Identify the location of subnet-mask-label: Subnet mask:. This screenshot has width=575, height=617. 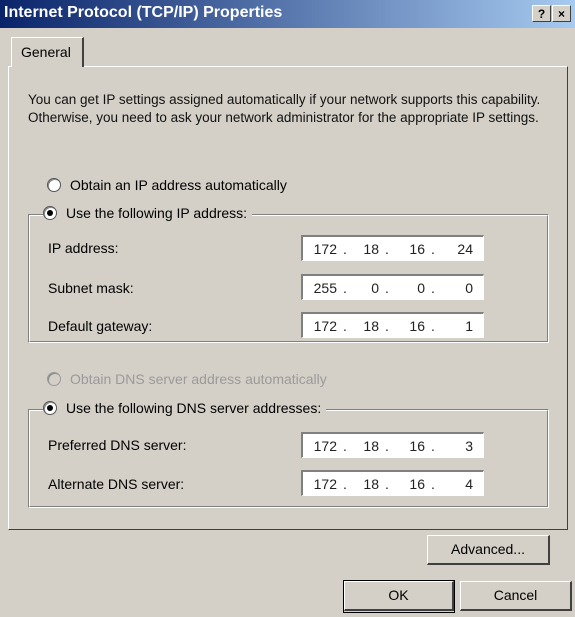
(91, 288).